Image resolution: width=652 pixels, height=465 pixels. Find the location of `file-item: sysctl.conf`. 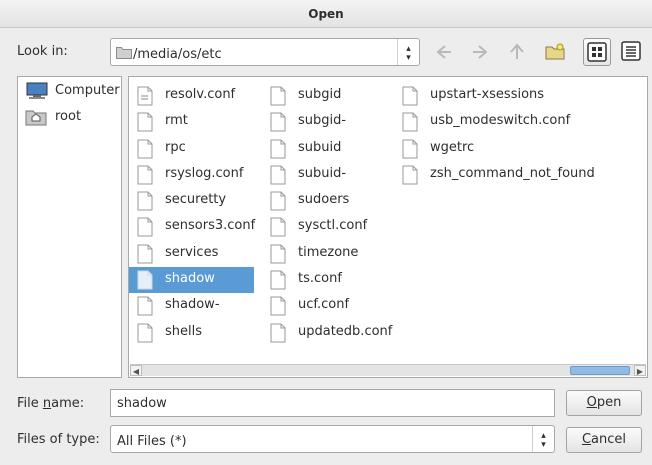

file-item: sysctl.conf is located at coordinates (324, 227).